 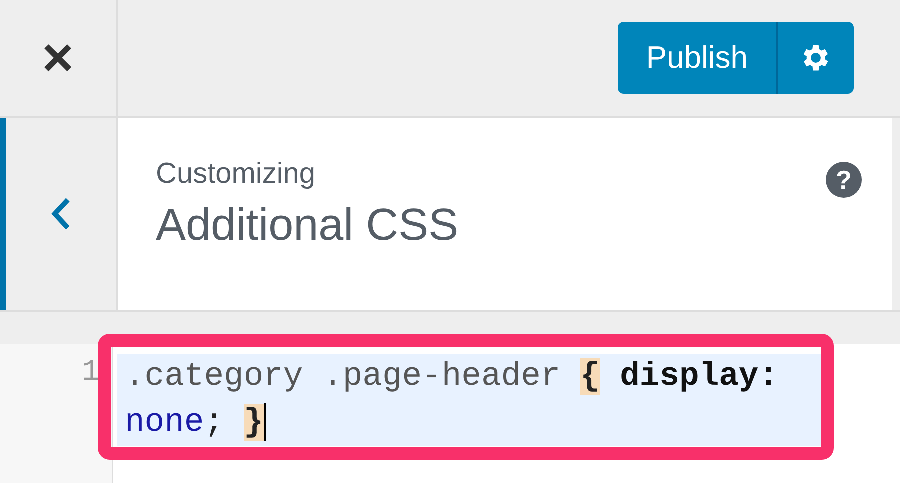 I want to click on chevron-left-icon, so click(x=61, y=214).